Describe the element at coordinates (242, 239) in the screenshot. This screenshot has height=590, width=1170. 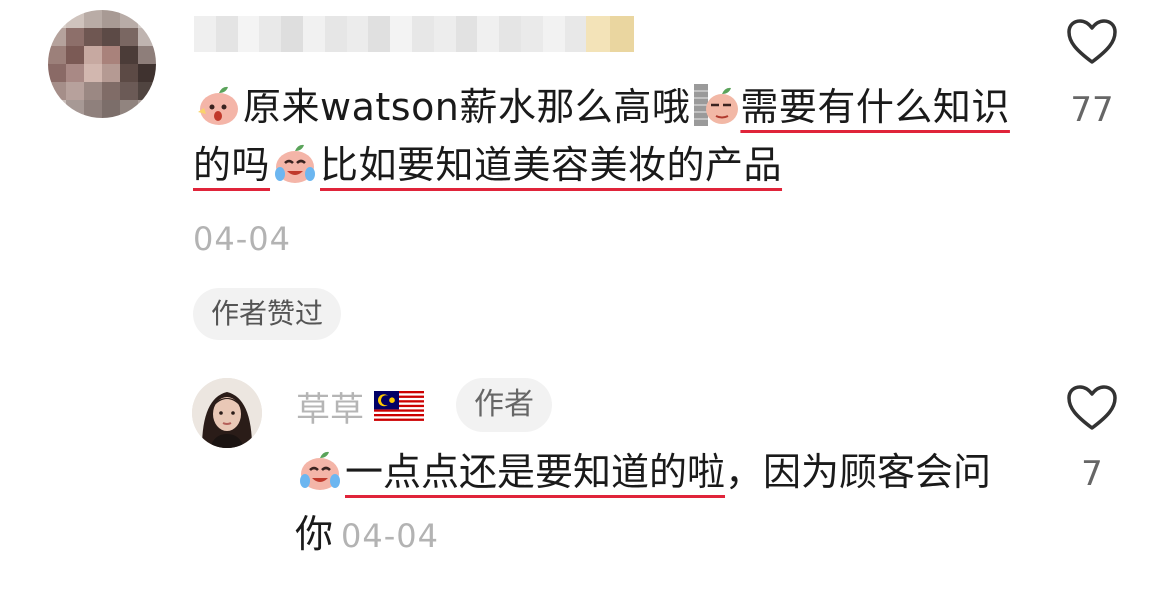
I see `comment-date: 04-04` at that location.